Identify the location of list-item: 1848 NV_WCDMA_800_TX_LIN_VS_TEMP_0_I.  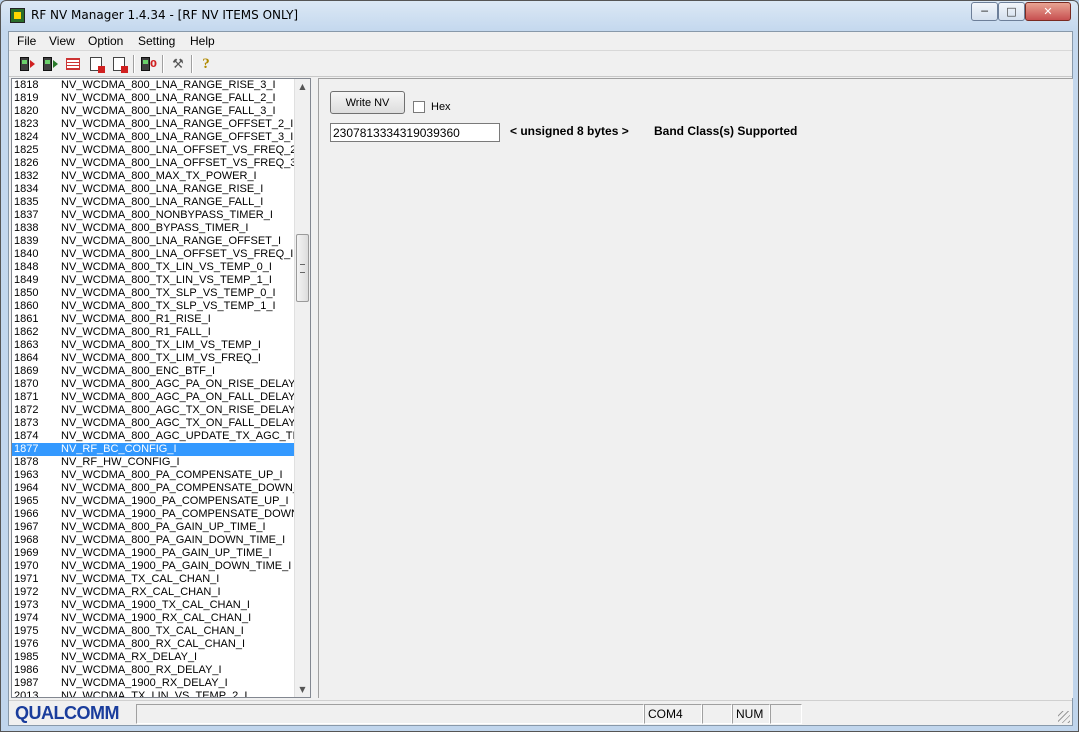
(153, 267).